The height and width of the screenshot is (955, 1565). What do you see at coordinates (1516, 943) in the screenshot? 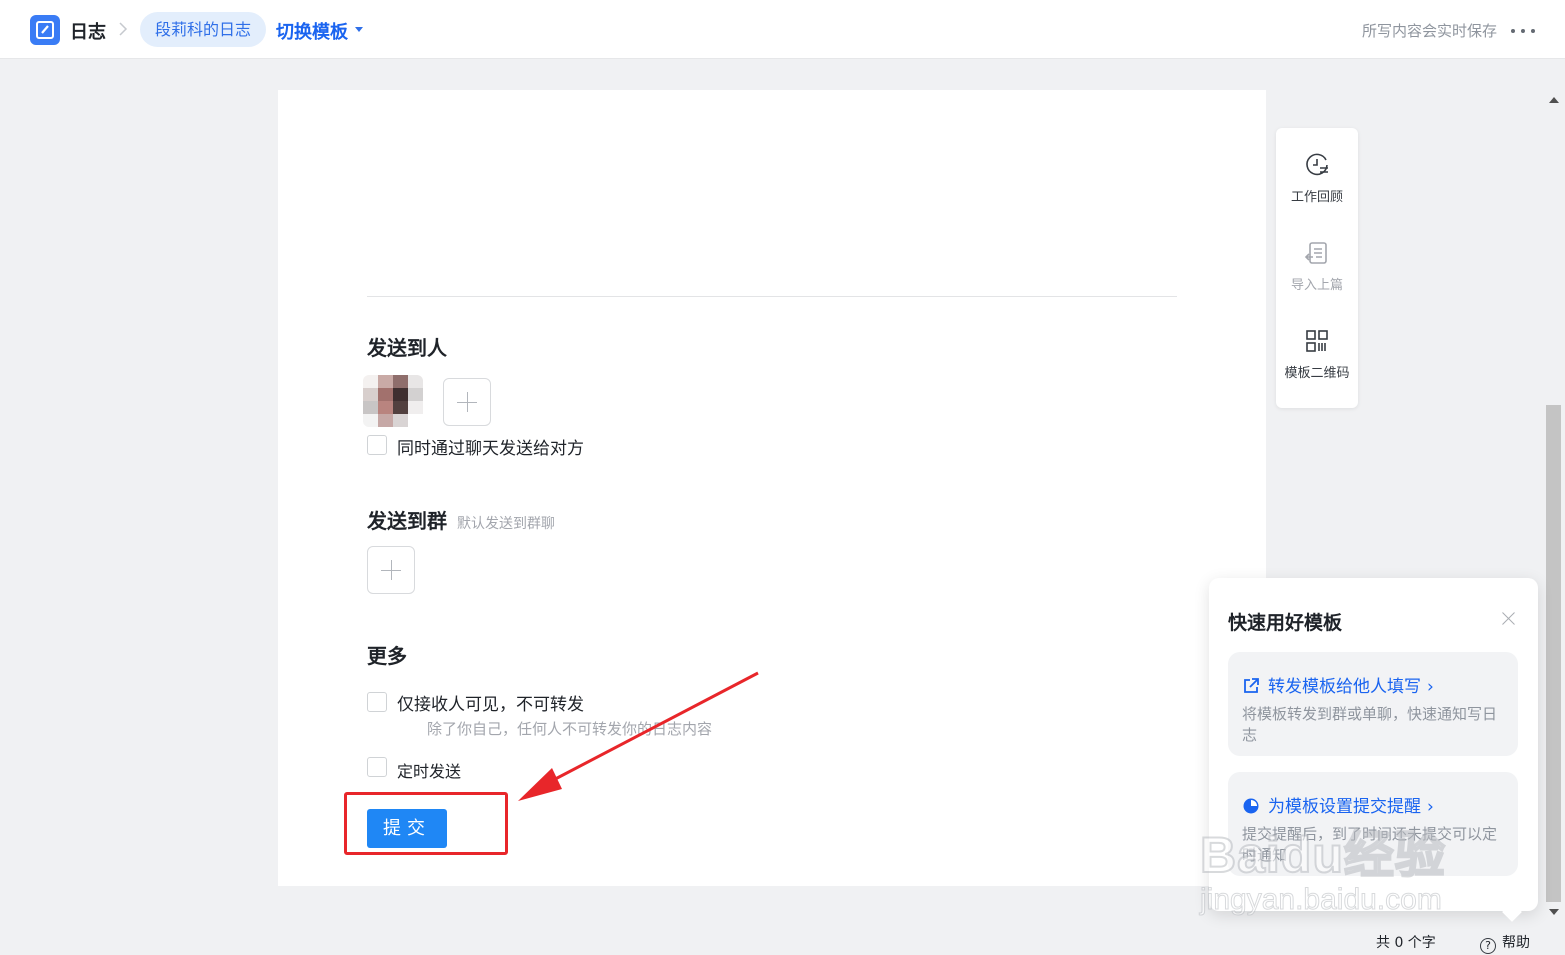
I see `help-label: 帮助` at bounding box center [1516, 943].